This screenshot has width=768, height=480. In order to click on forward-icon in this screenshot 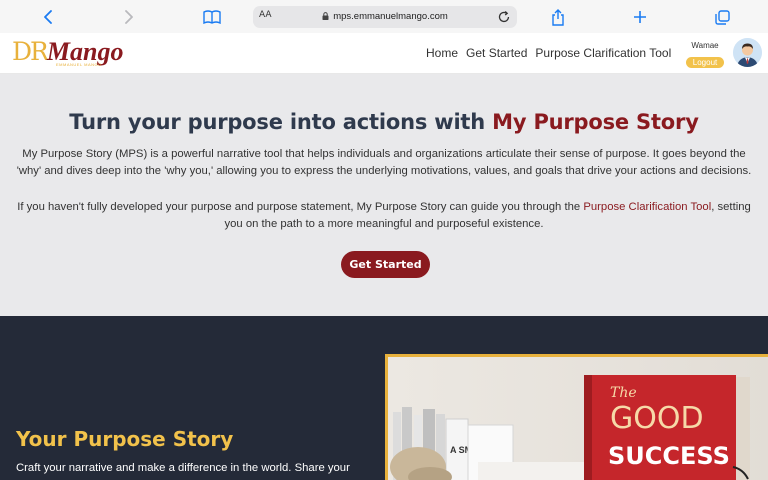, I will do `click(129, 17)`.